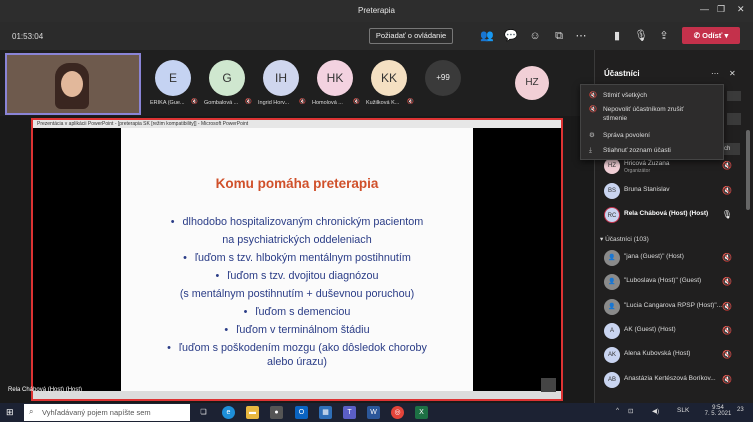 The image size is (753, 422). What do you see at coordinates (593, 95) in the screenshot?
I see `mute-icon: 🔇` at bounding box center [593, 95].